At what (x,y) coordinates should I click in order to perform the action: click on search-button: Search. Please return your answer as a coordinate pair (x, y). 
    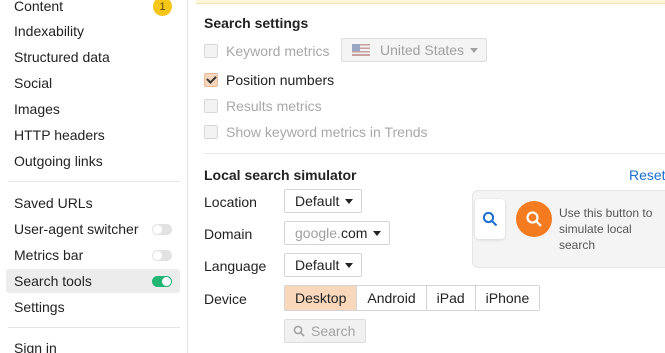
    Looking at the image, I should click on (325, 331).